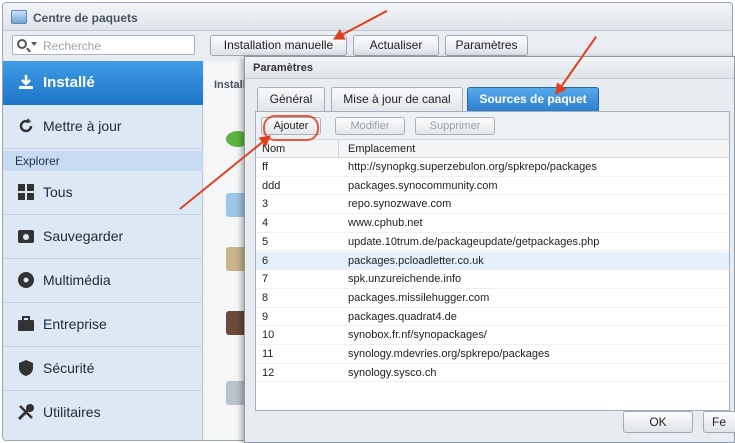  I want to click on sidebar-item-update: Mettre à jour, so click(103, 127).